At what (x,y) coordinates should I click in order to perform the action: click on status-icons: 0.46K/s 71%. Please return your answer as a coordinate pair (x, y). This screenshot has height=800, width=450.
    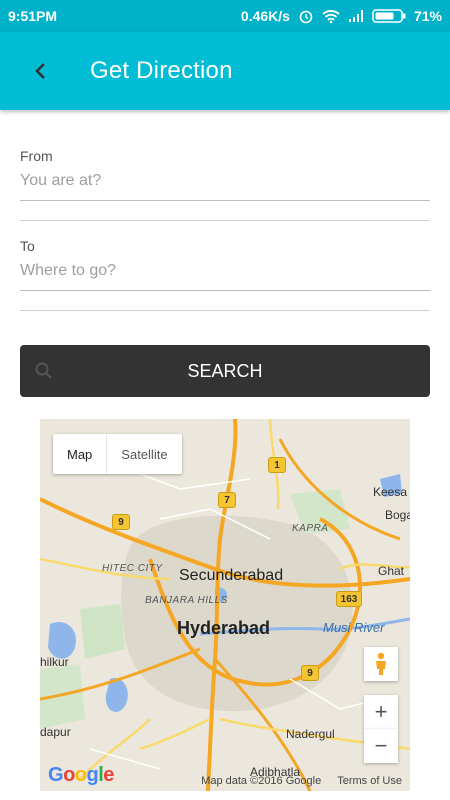
    Looking at the image, I should click on (341, 16).